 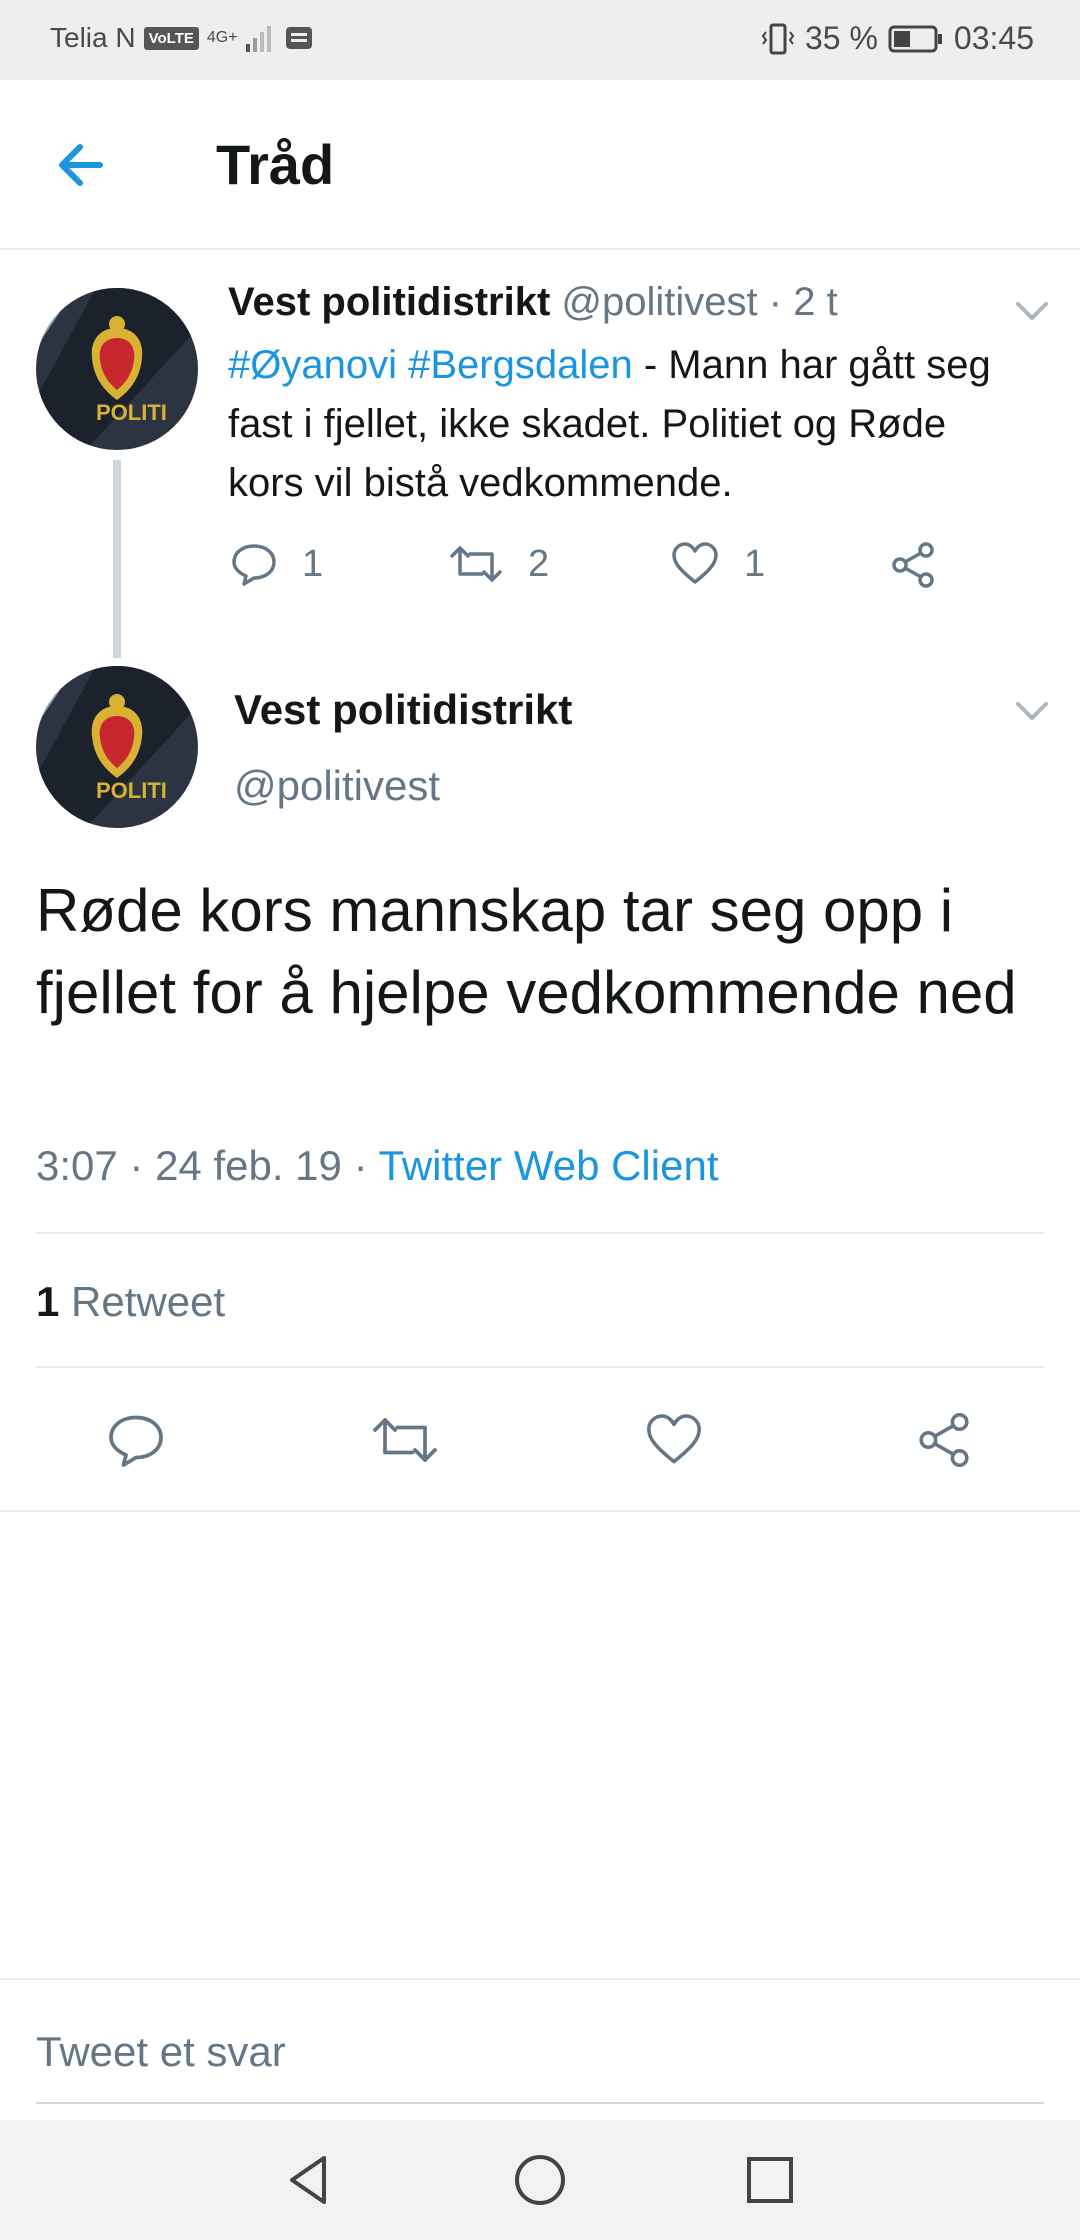 What do you see at coordinates (48, 1301) in the screenshot?
I see `retweet-count: 1` at bounding box center [48, 1301].